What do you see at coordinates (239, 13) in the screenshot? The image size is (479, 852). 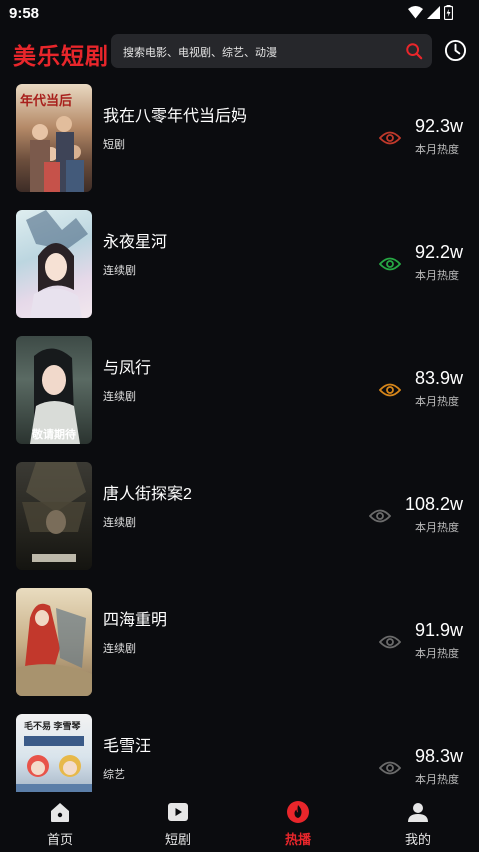 I see `status-bar: 9:58` at bounding box center [239, 13].